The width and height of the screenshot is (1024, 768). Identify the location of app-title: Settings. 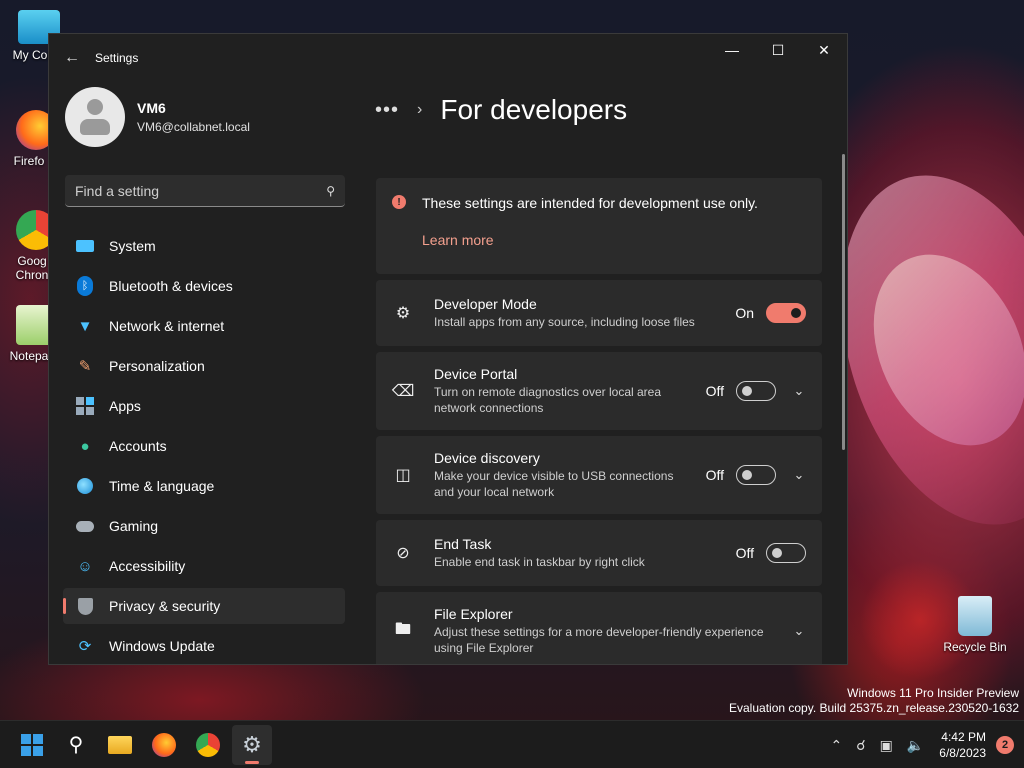
(117, 58).